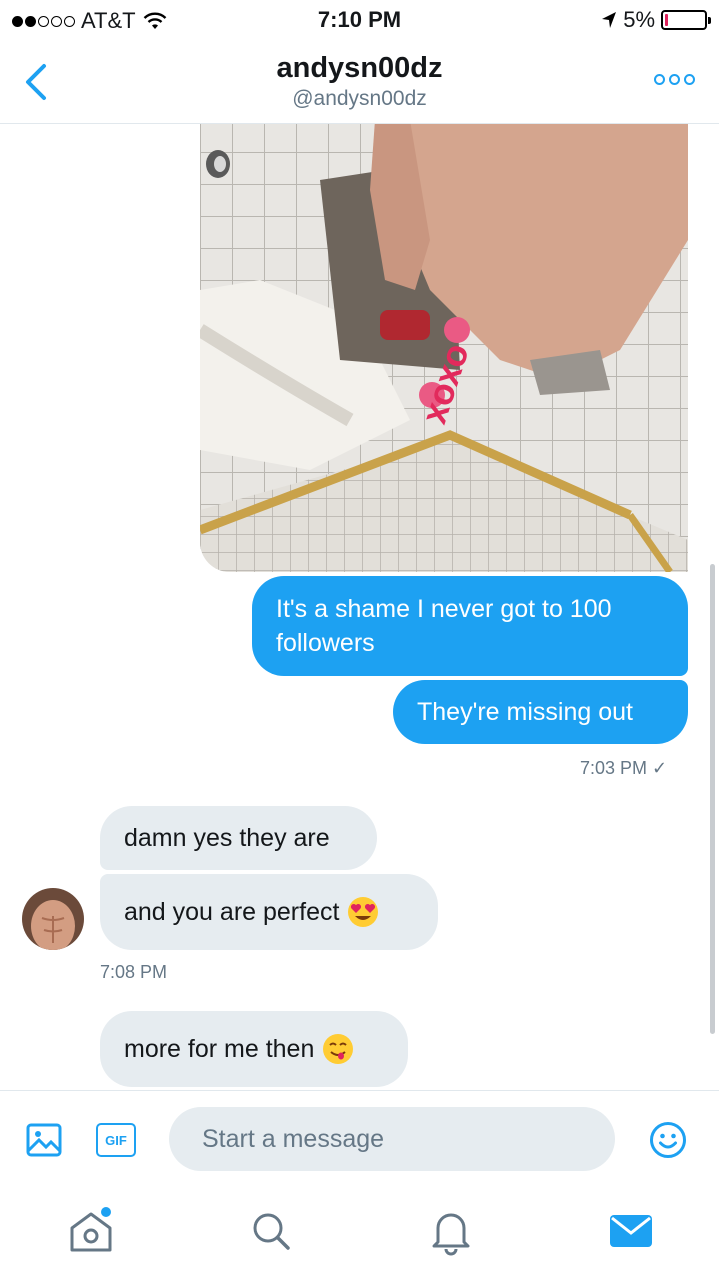 The width and height of the screenshot is (719, 1280). I want to click on sent-timestamp: 7:03 PM ✓, so click(624, 768).